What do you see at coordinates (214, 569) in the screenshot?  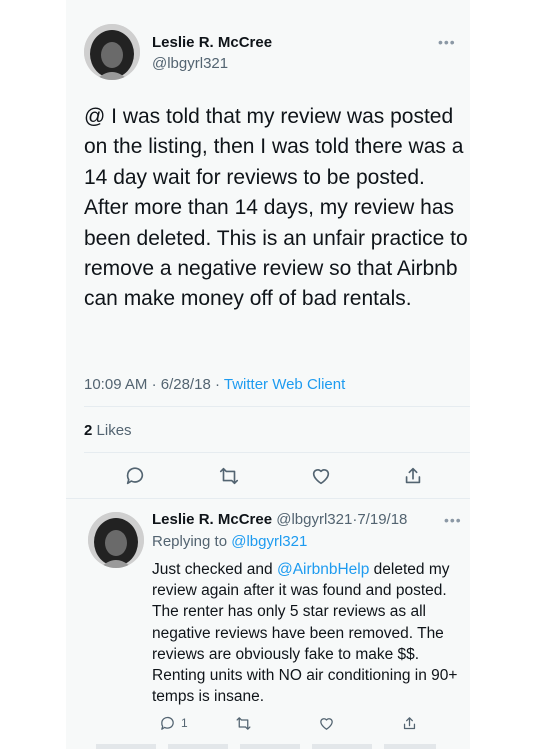 I see `reply-text-start: Just checked and` at bounding box center [214, 569].